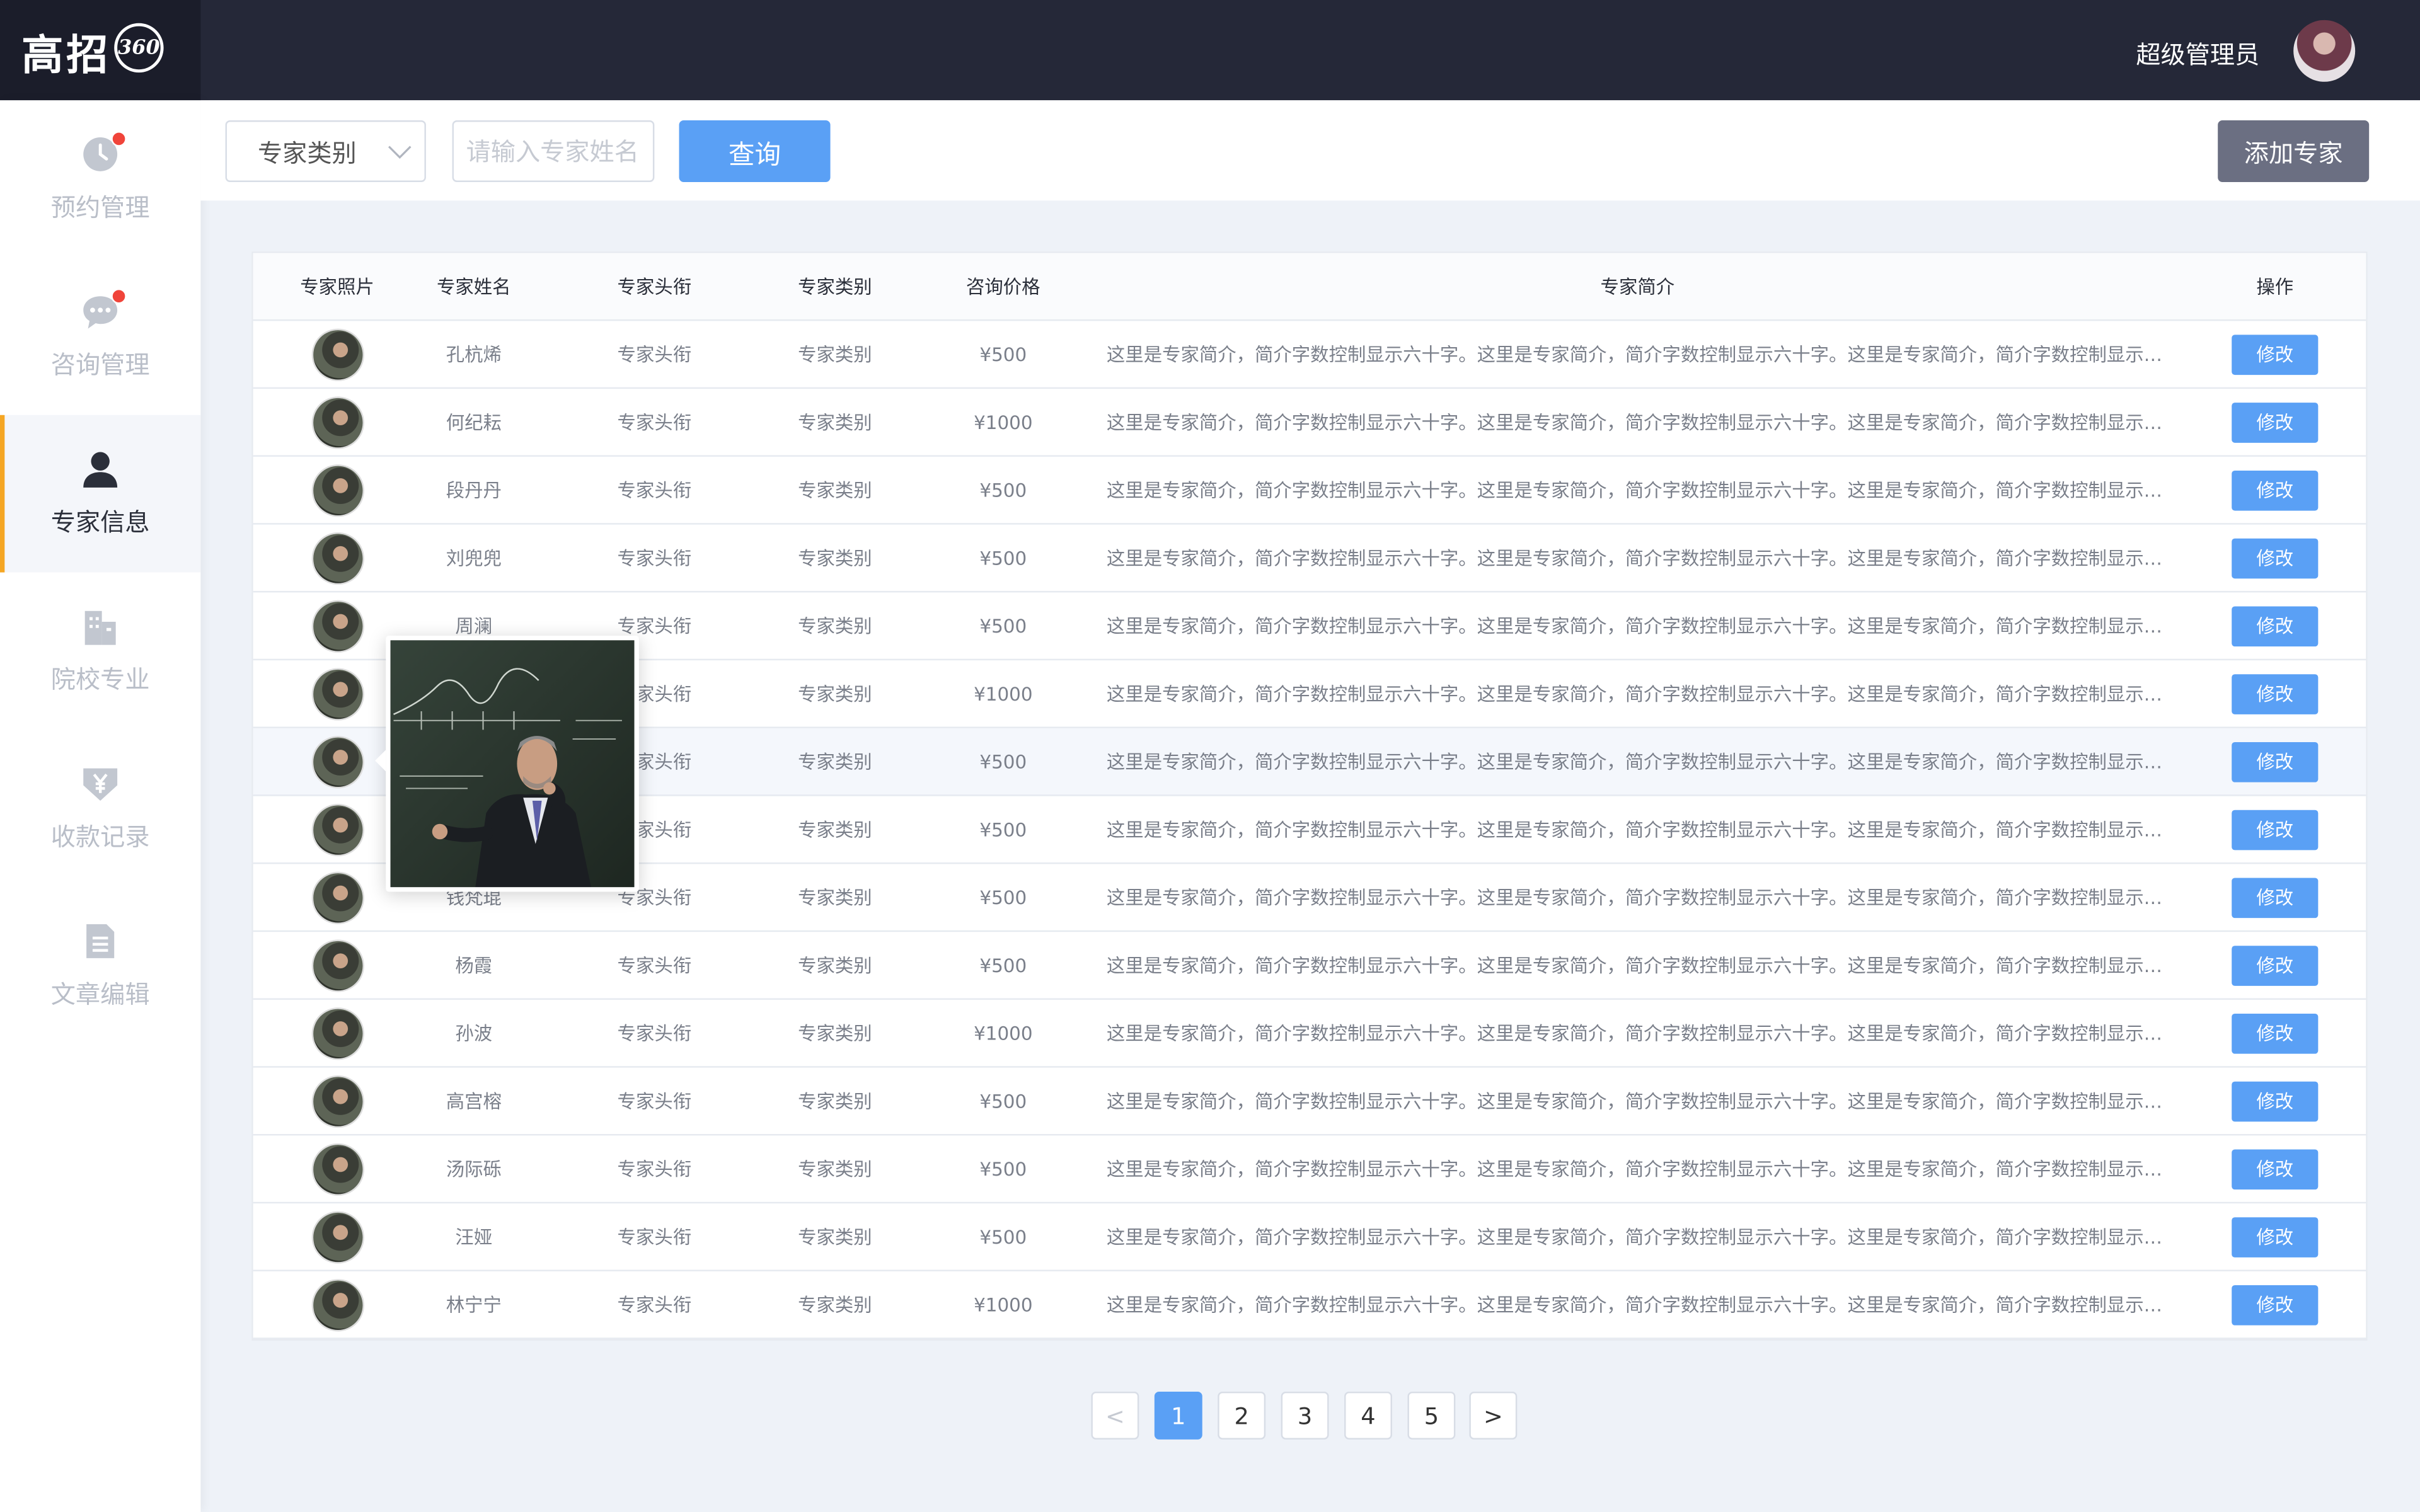  What do you see at coordinates (1368, 1415) in the screenshot?
I see `page-4-button: 4` at bounding box center [1368, 1415].